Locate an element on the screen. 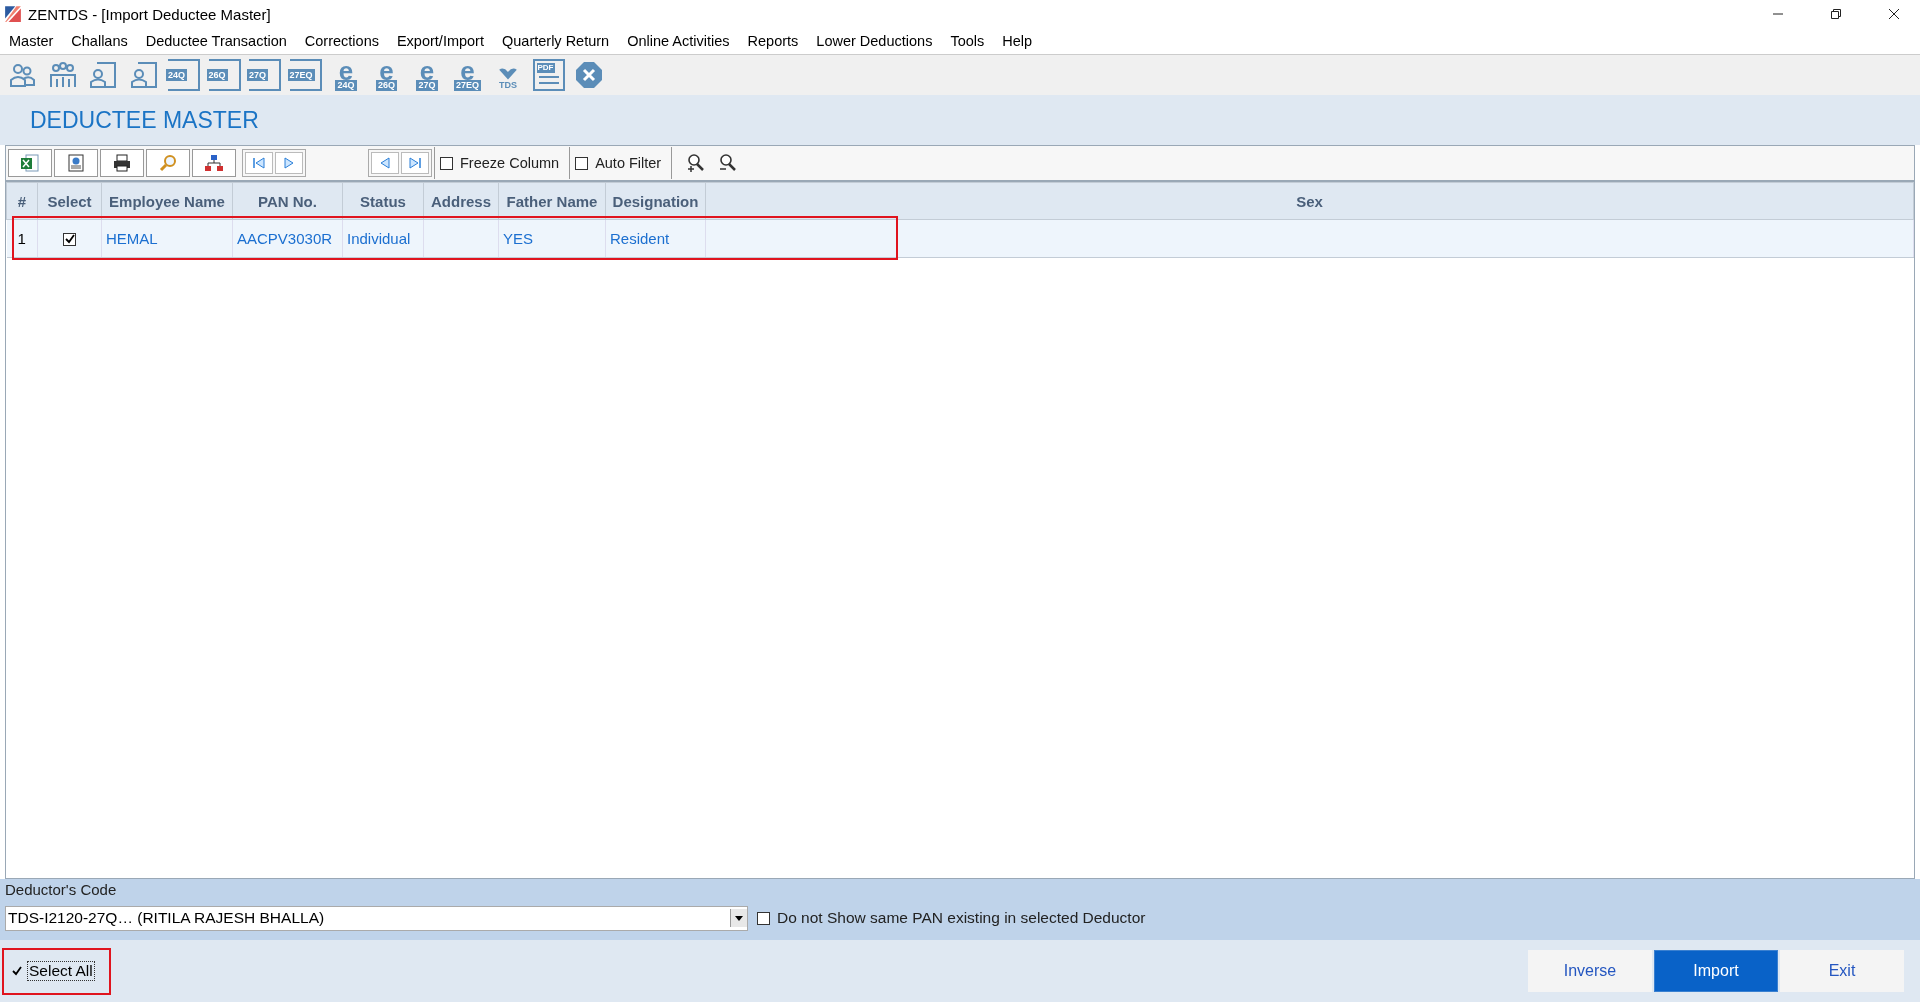 The width and height of the screenshot is (1920, 1002). excel-export-button is located at coordinates (30, 163).